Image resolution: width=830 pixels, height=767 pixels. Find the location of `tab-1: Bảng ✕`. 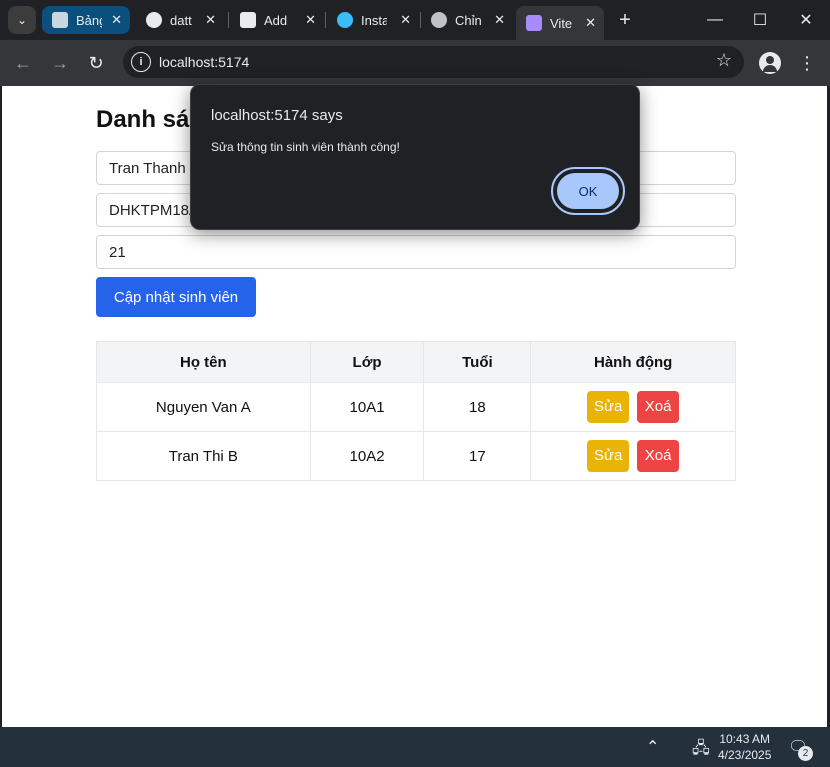

tab-1: Bảng ✕ is located at coordinates (86, 20).